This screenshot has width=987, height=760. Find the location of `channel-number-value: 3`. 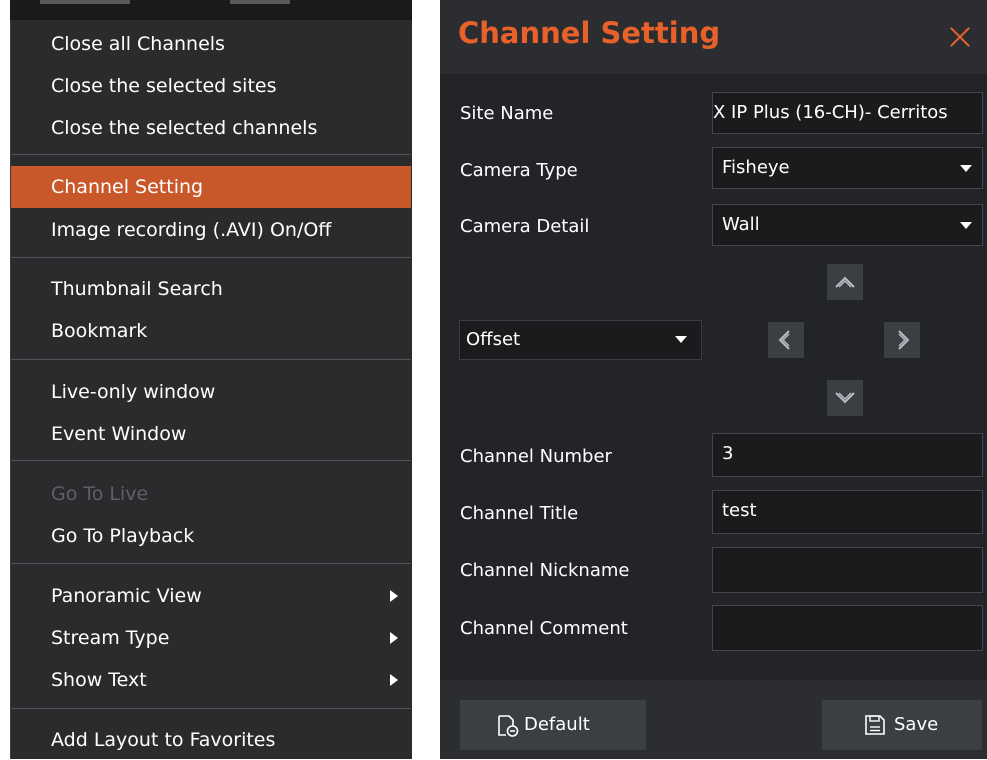

channel-number-value: 3 is located at coordinates (728, 453).